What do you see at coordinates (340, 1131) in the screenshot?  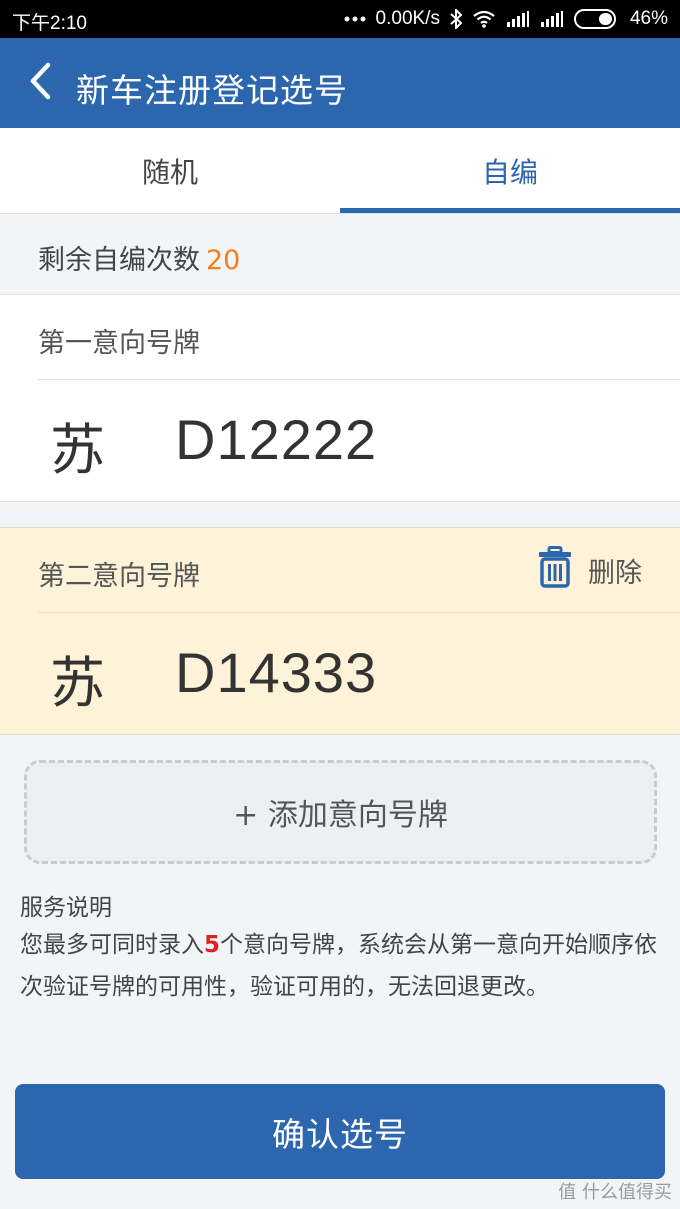 I see `confirm-button: 确认选号` at bounding box center [340, 1131].